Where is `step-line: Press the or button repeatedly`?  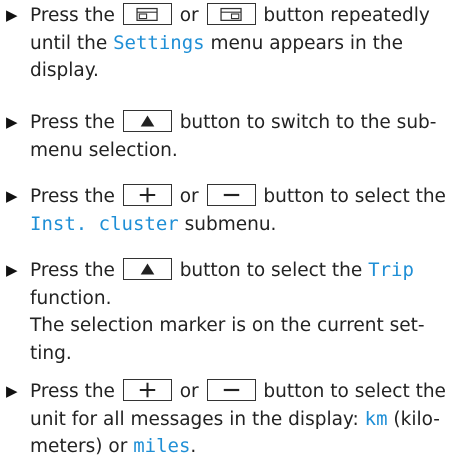 step-line: Press the or button repeatedly is located at coordinates (230, 16).